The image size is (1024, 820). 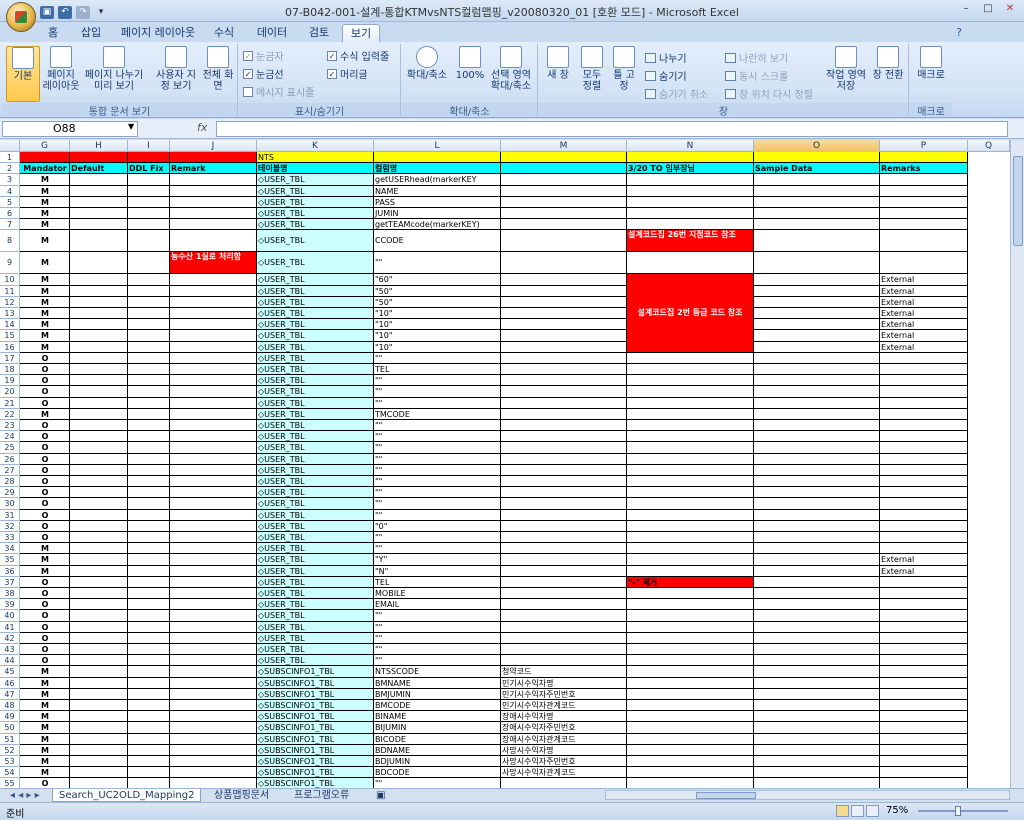 I want to click on cell-I52, so click(x=149, y=750).